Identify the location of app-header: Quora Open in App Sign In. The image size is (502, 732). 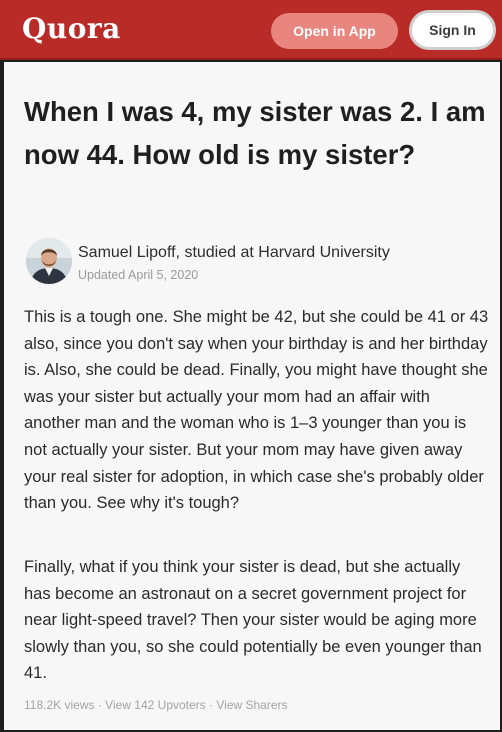
(251, 30).